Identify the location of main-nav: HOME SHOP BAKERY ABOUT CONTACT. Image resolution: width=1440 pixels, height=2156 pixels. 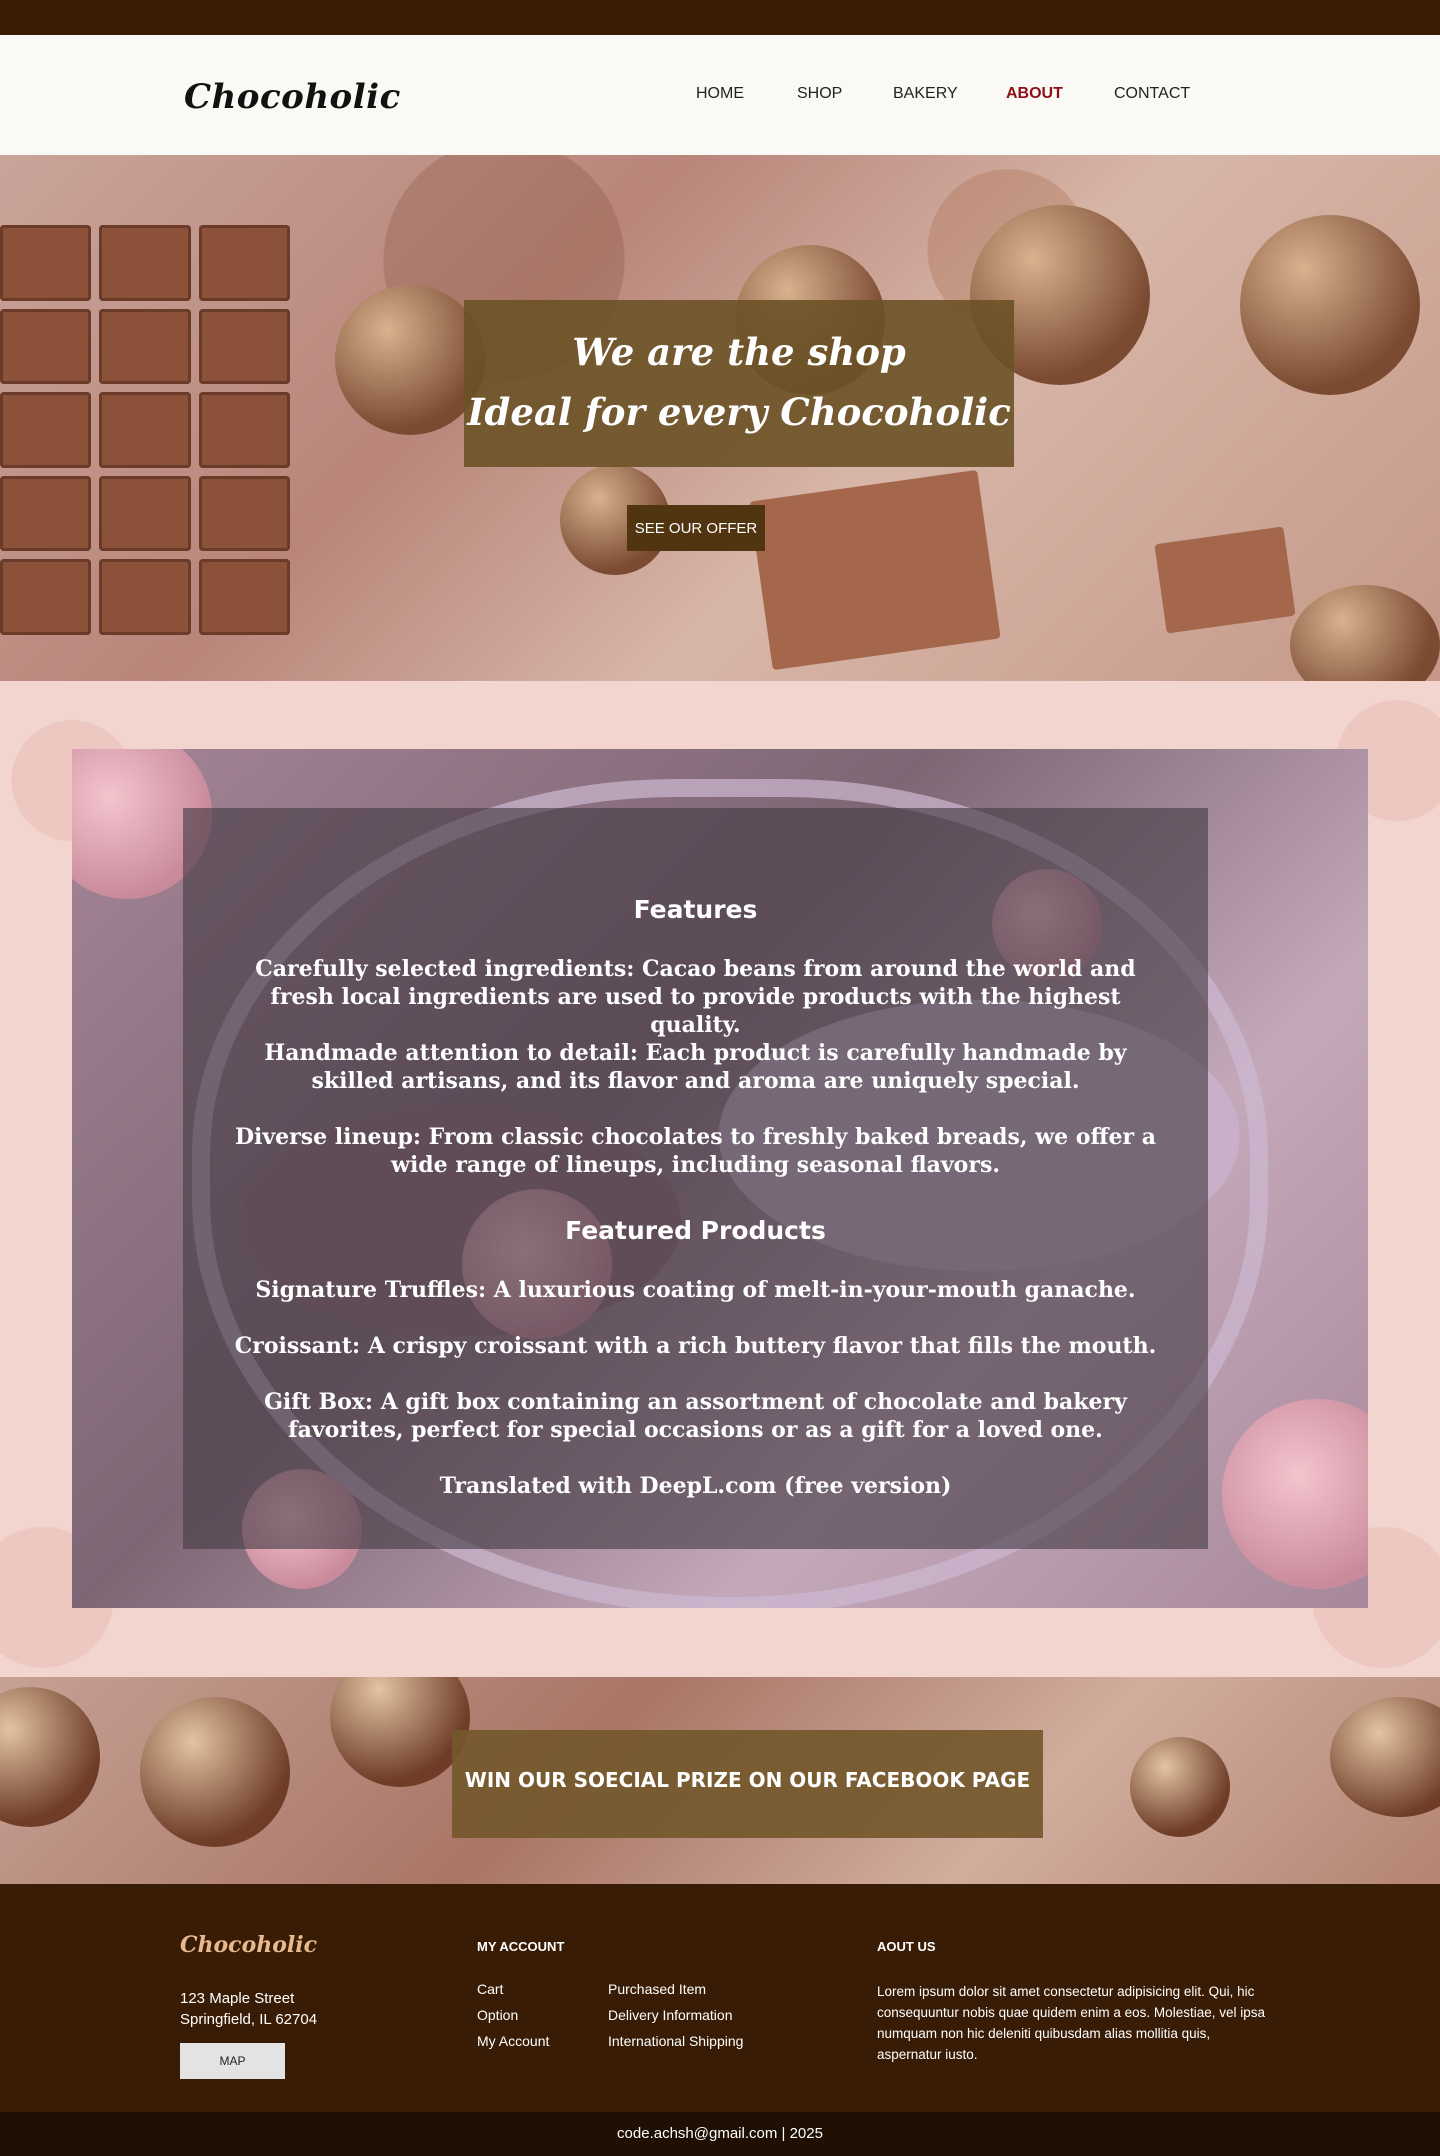
(720, 100).